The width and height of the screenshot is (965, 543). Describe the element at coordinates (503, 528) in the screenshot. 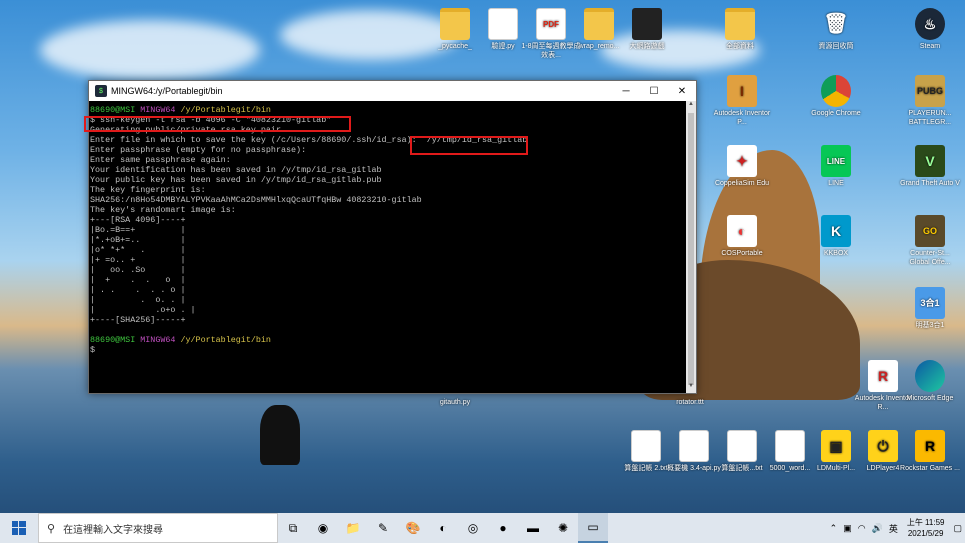

I see `firefox-icon: ●` at that location.